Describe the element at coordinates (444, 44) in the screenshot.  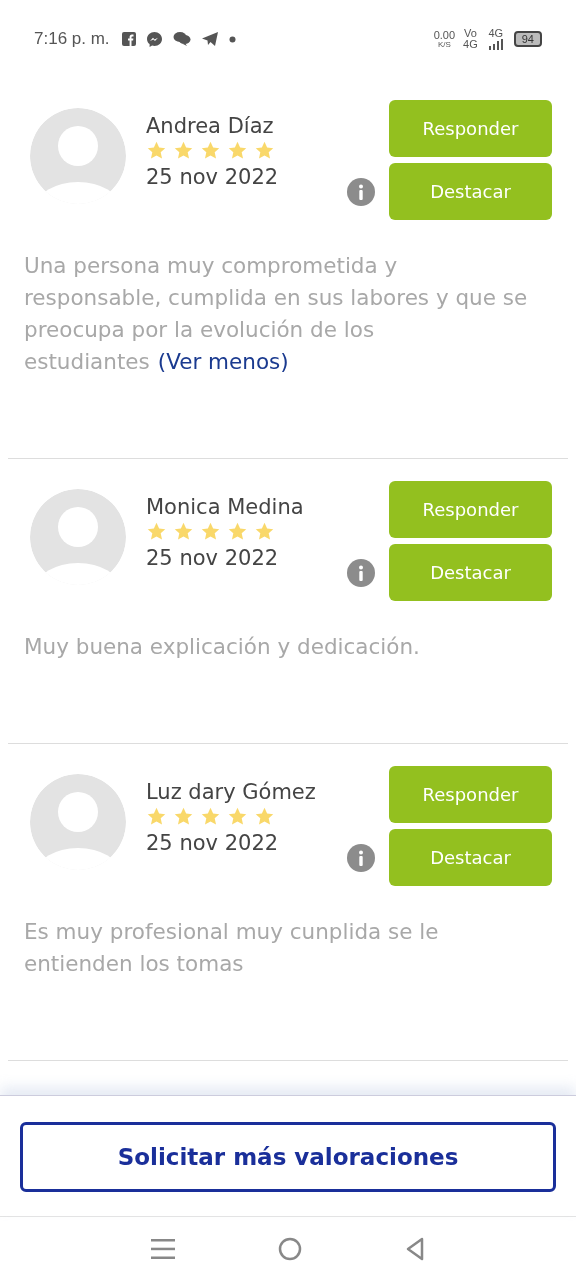
I see `speed-unit: K/S` at that location.